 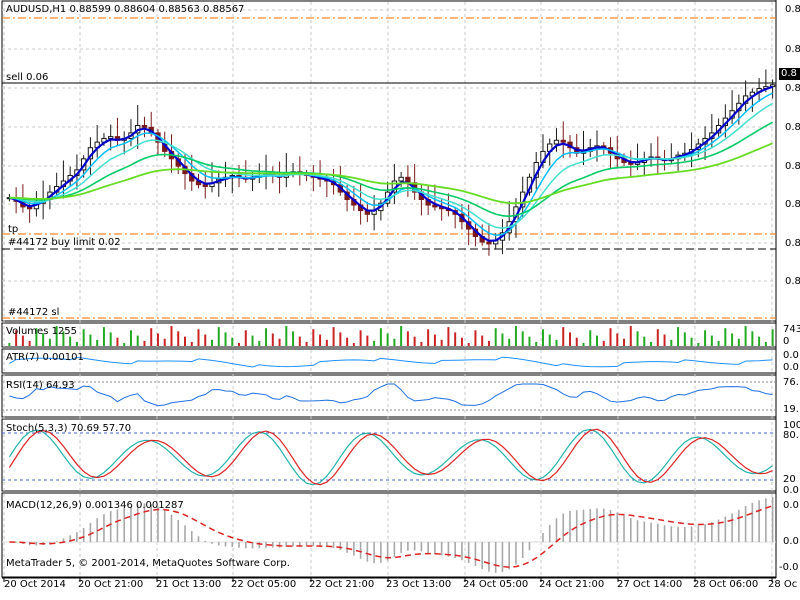 I want to click on atr-pane, so click(x=389, y=361).